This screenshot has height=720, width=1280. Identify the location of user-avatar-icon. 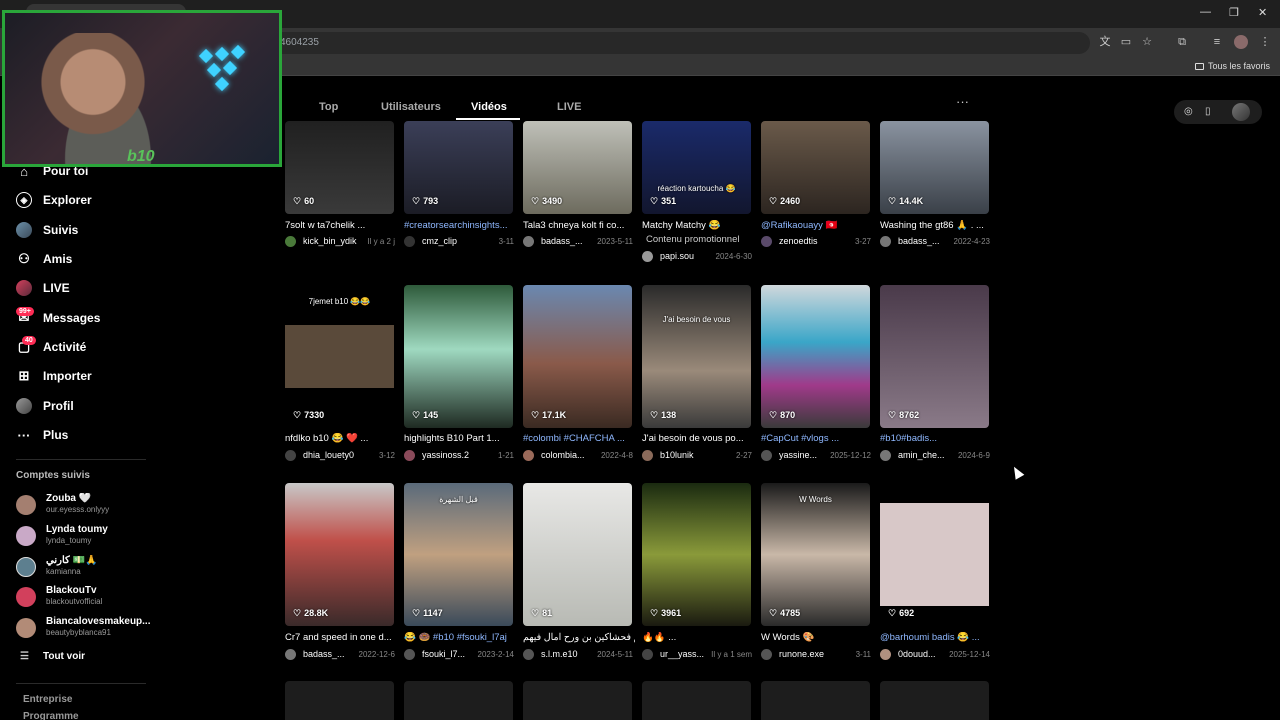
(1241, 112).